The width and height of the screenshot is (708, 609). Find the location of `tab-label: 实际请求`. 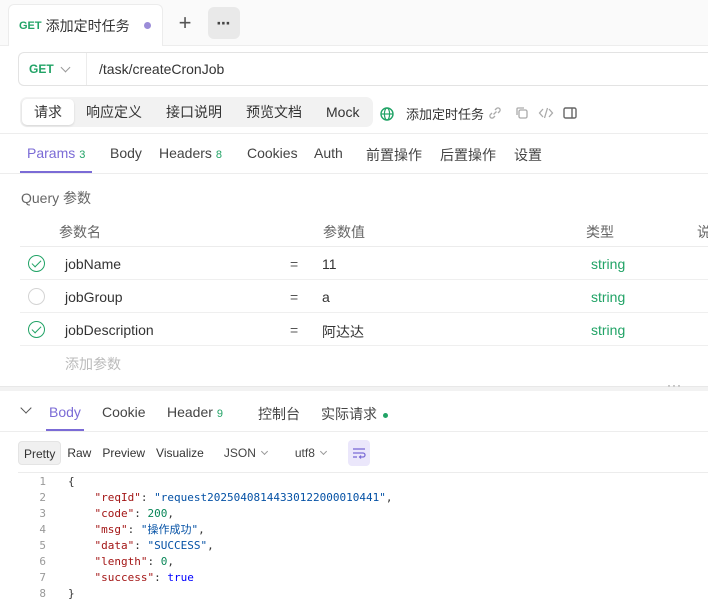

tab-label: 实际请求 is located at coordinates (349, 414).